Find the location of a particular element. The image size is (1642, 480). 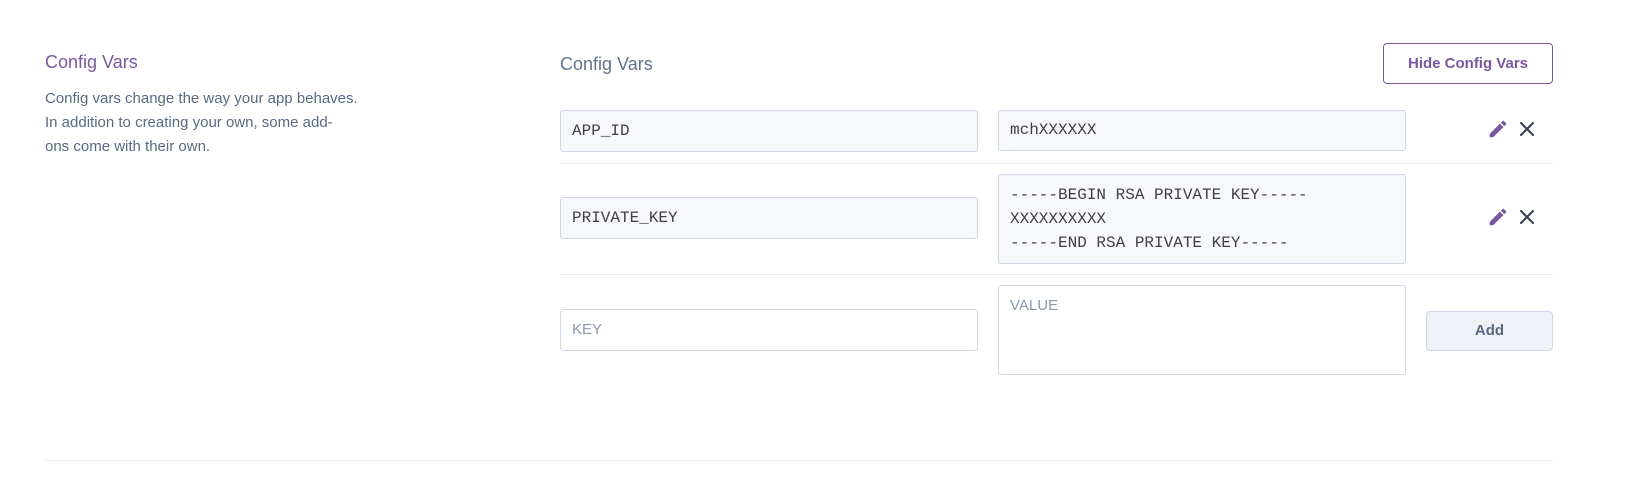

section-title: Config Vars is located at coordinates (606, 64).